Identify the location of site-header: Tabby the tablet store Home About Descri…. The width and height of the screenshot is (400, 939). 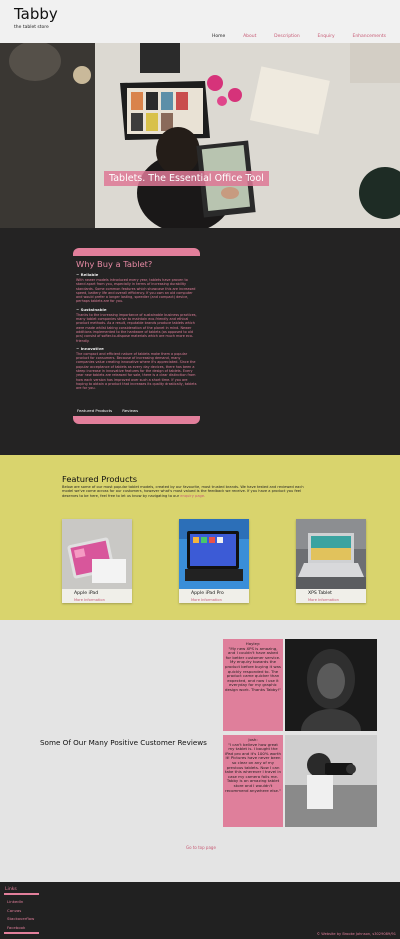
(200, 21).